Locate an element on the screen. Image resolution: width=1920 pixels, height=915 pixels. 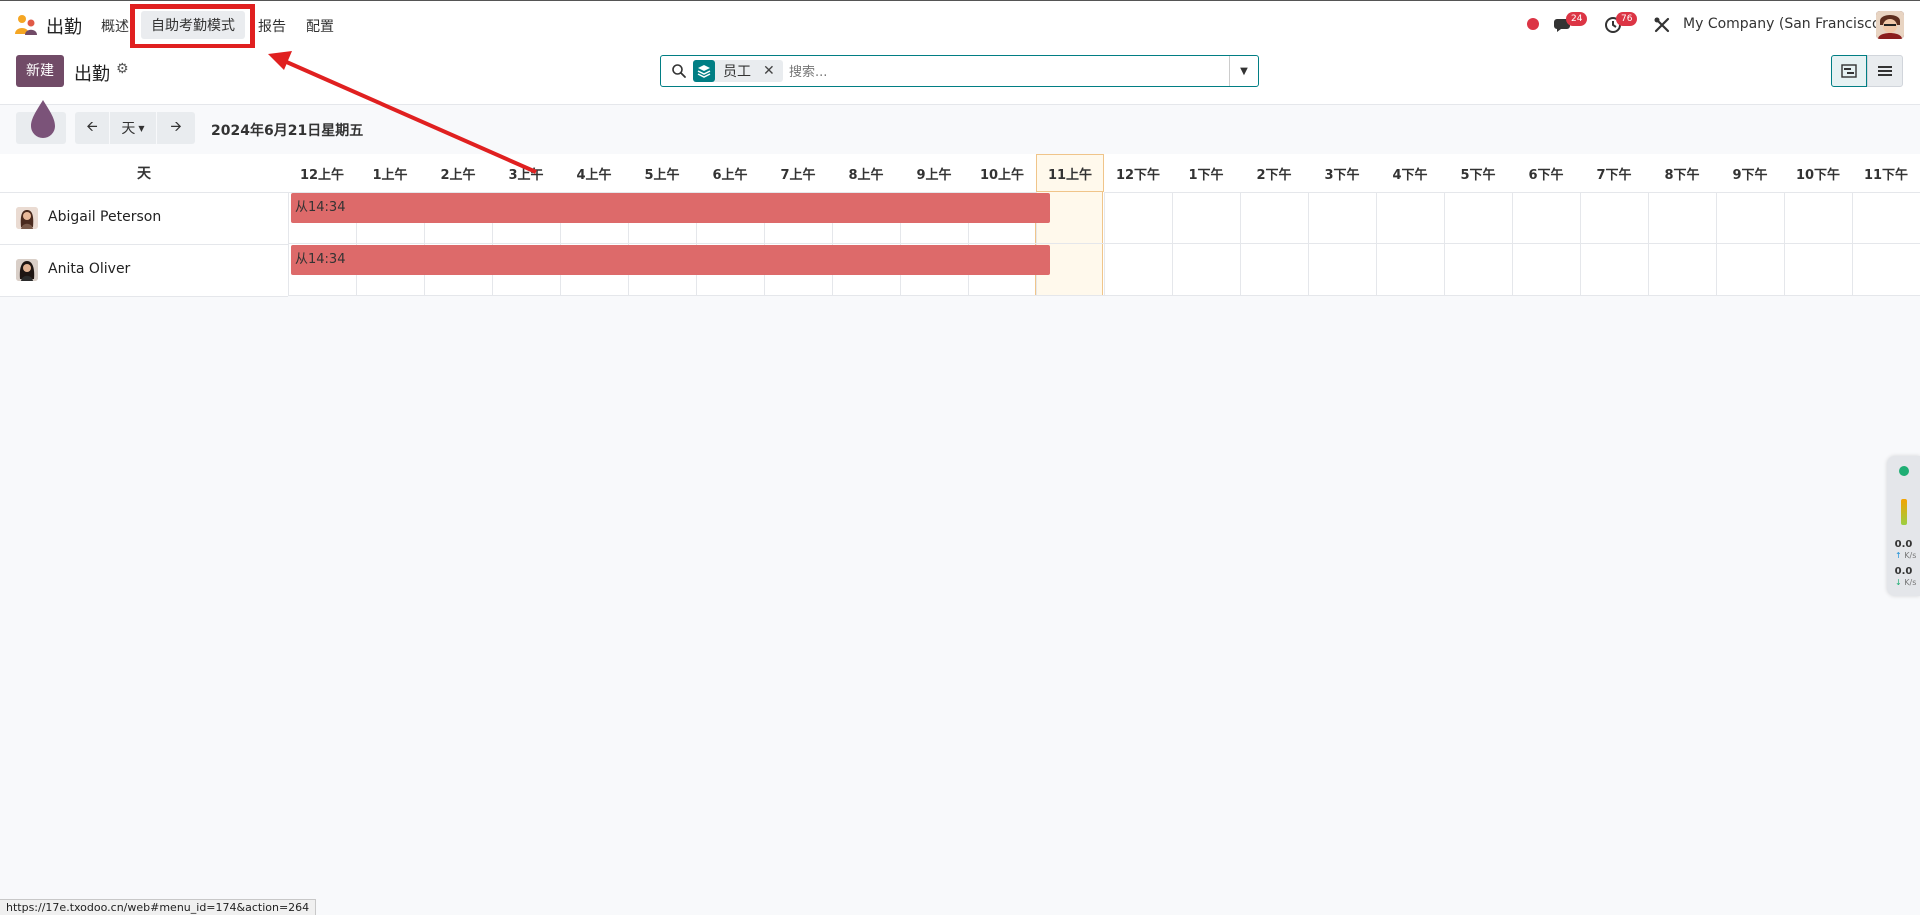
arrow-right-icon: 🡪 is located at coordinates (176, 127).